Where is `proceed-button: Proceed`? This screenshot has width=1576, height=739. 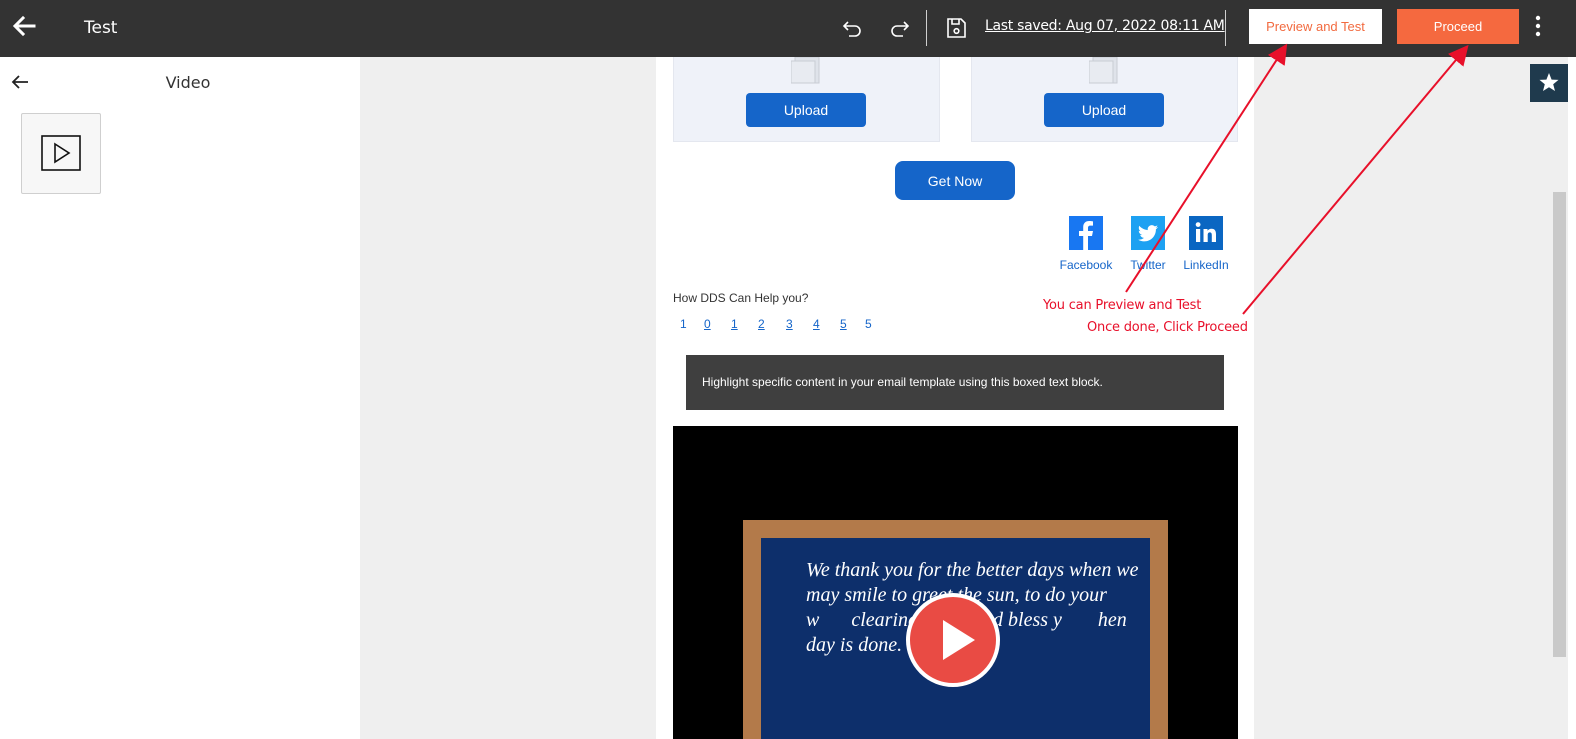 proceed-button: Proceed is located at coordinates (1458, 26).